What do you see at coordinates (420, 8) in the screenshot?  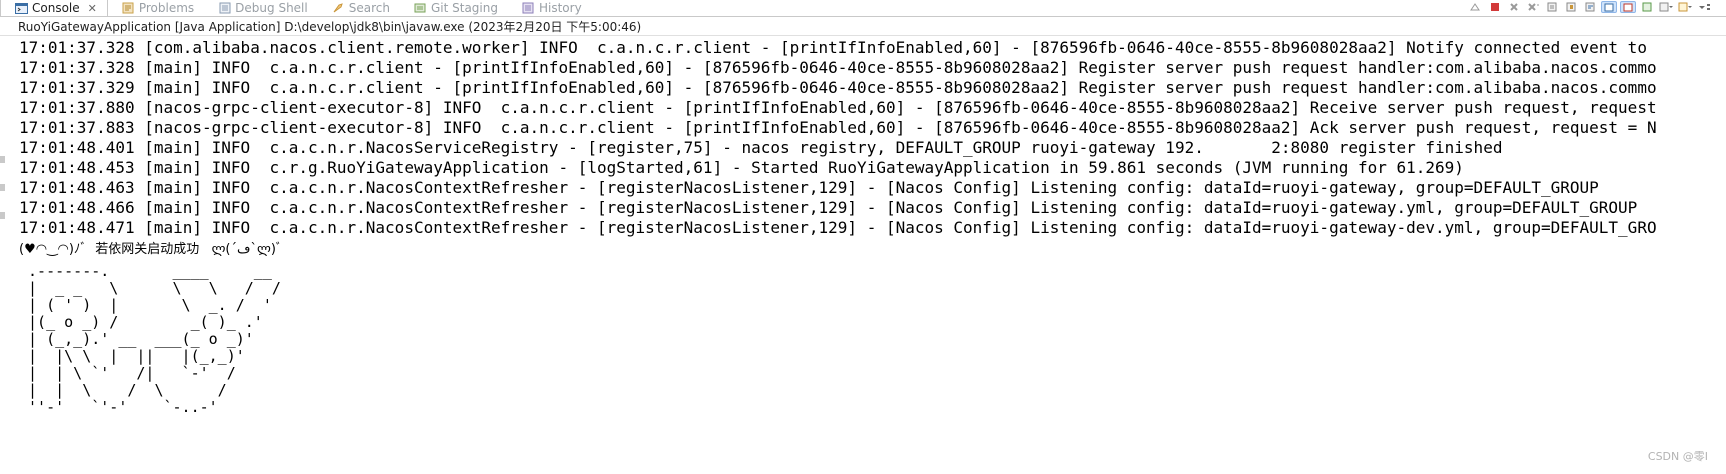 I see `git-staging-icon` at bounding box center [420, 8].